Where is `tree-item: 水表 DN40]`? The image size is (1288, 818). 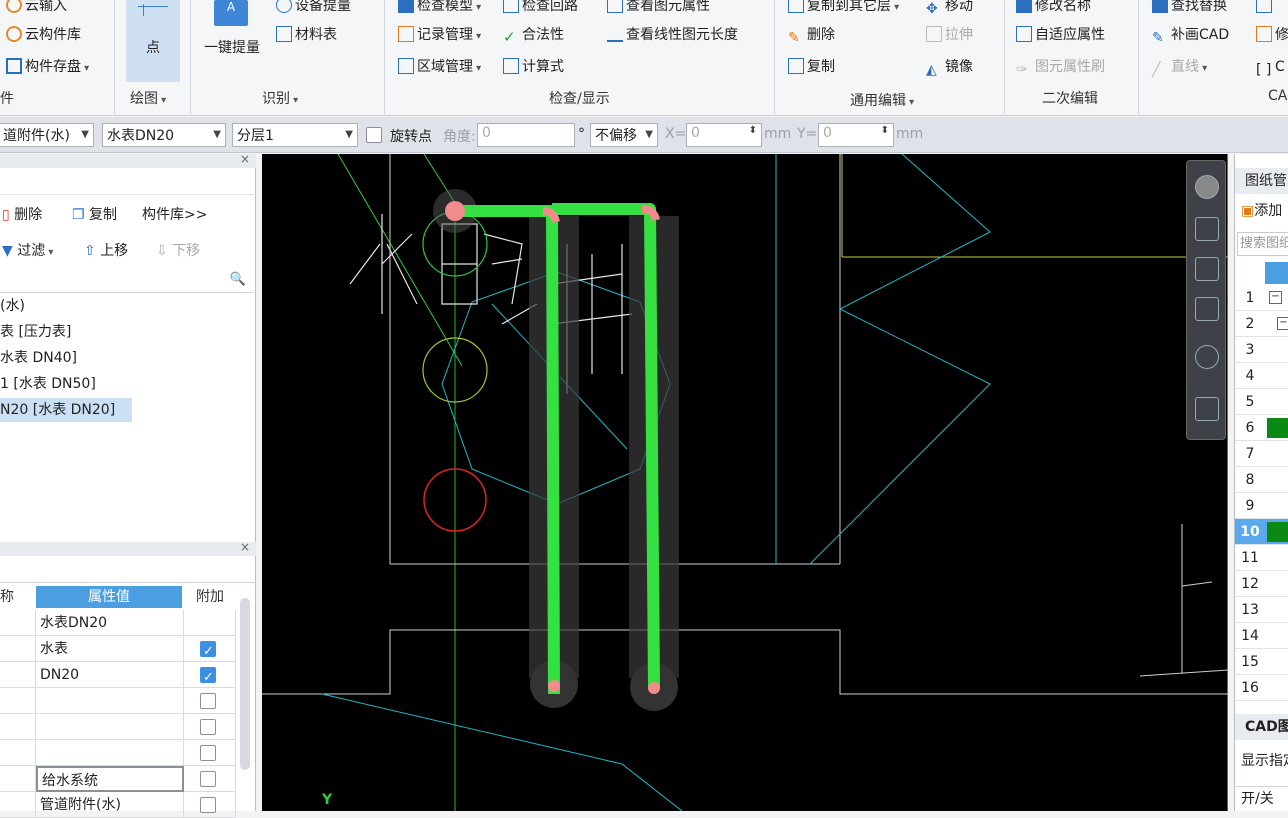
tree-item: 水表 DN40] is located at coordinates (38, 358).